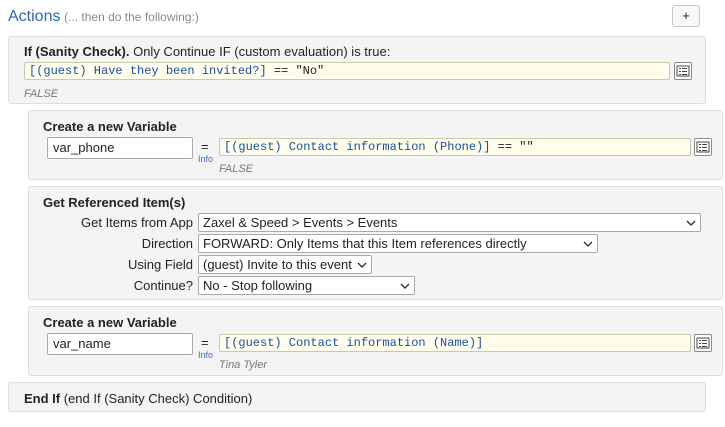 The height and width of the screenshot is (427, 725). What do you see at coordinates (120, 148) in the screenshot?
I see `variable-name-input: var_phone` at bounding box center [120, 148].